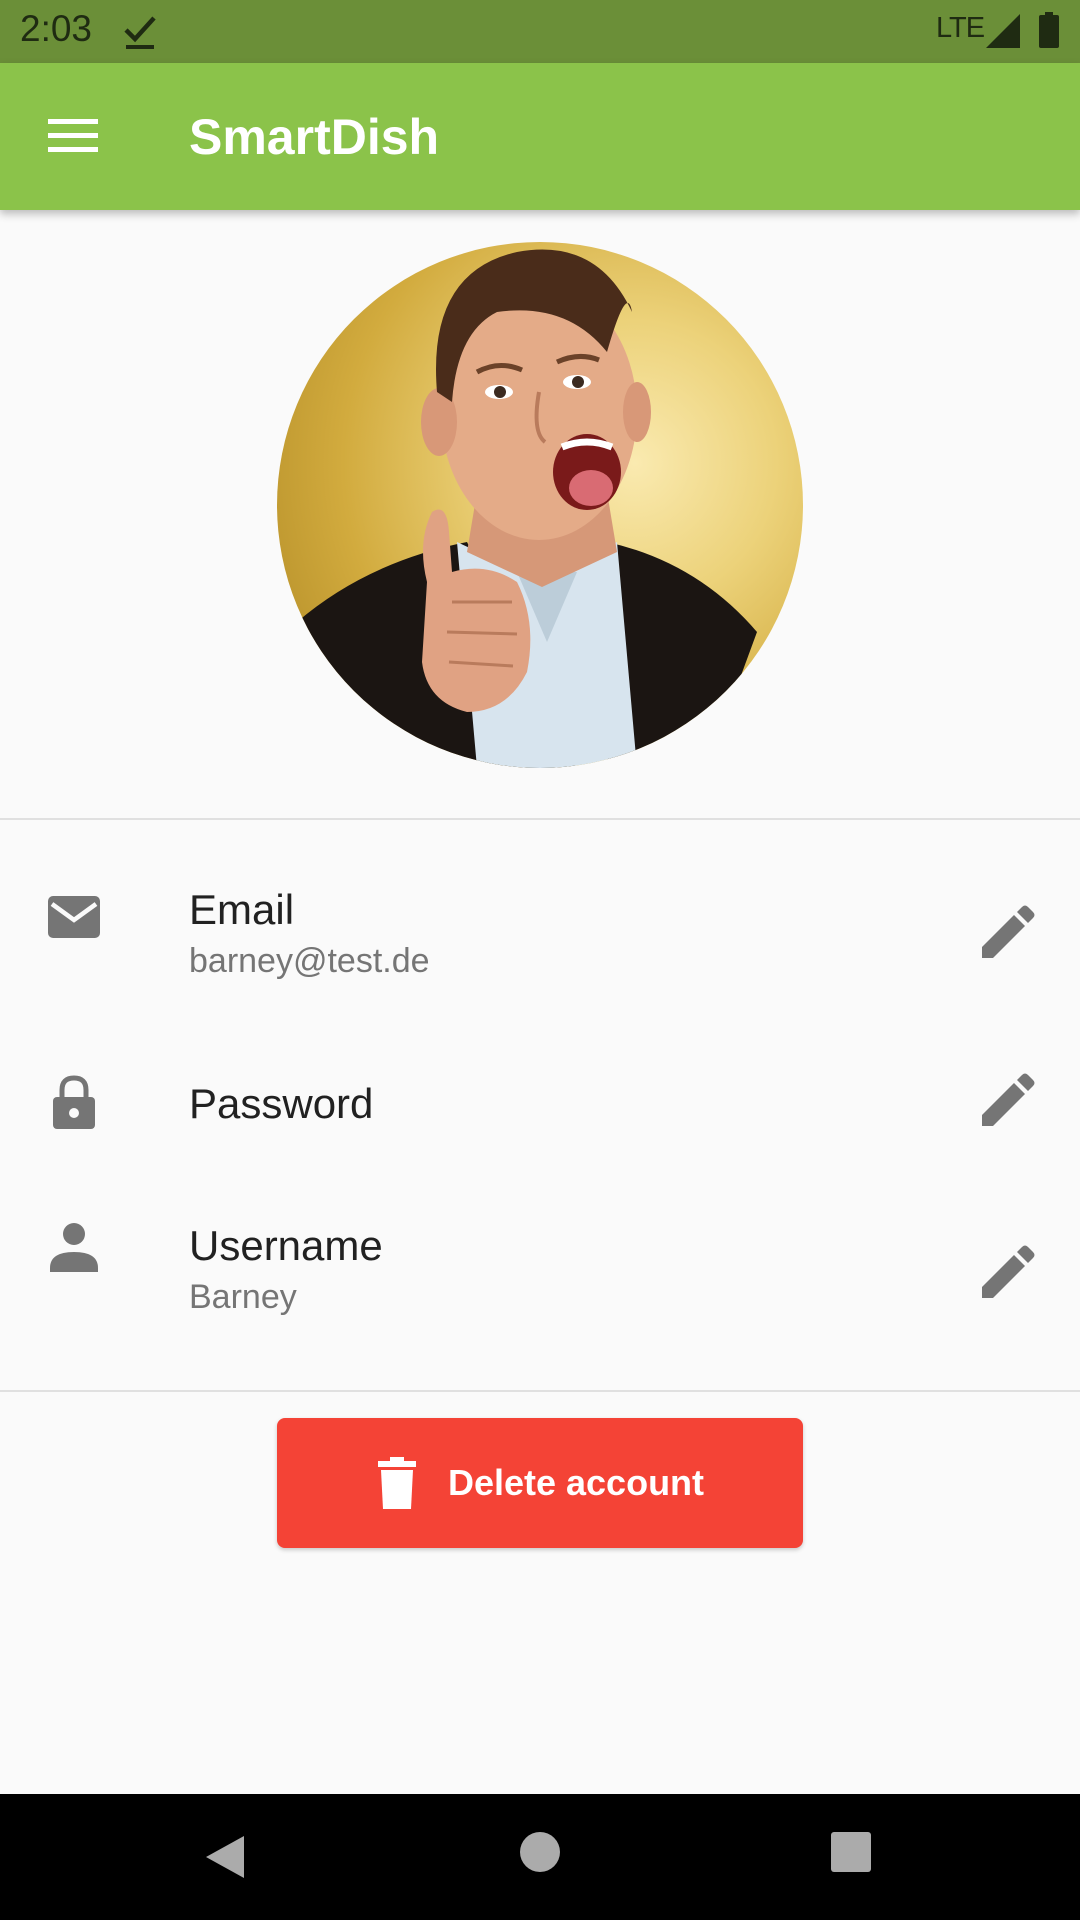 Image resolution: width=1080 pixels, height=1920 pixels. Describe the element at coordinates (140, 32) in the screenshot. I see `download-done-icon` at that location.